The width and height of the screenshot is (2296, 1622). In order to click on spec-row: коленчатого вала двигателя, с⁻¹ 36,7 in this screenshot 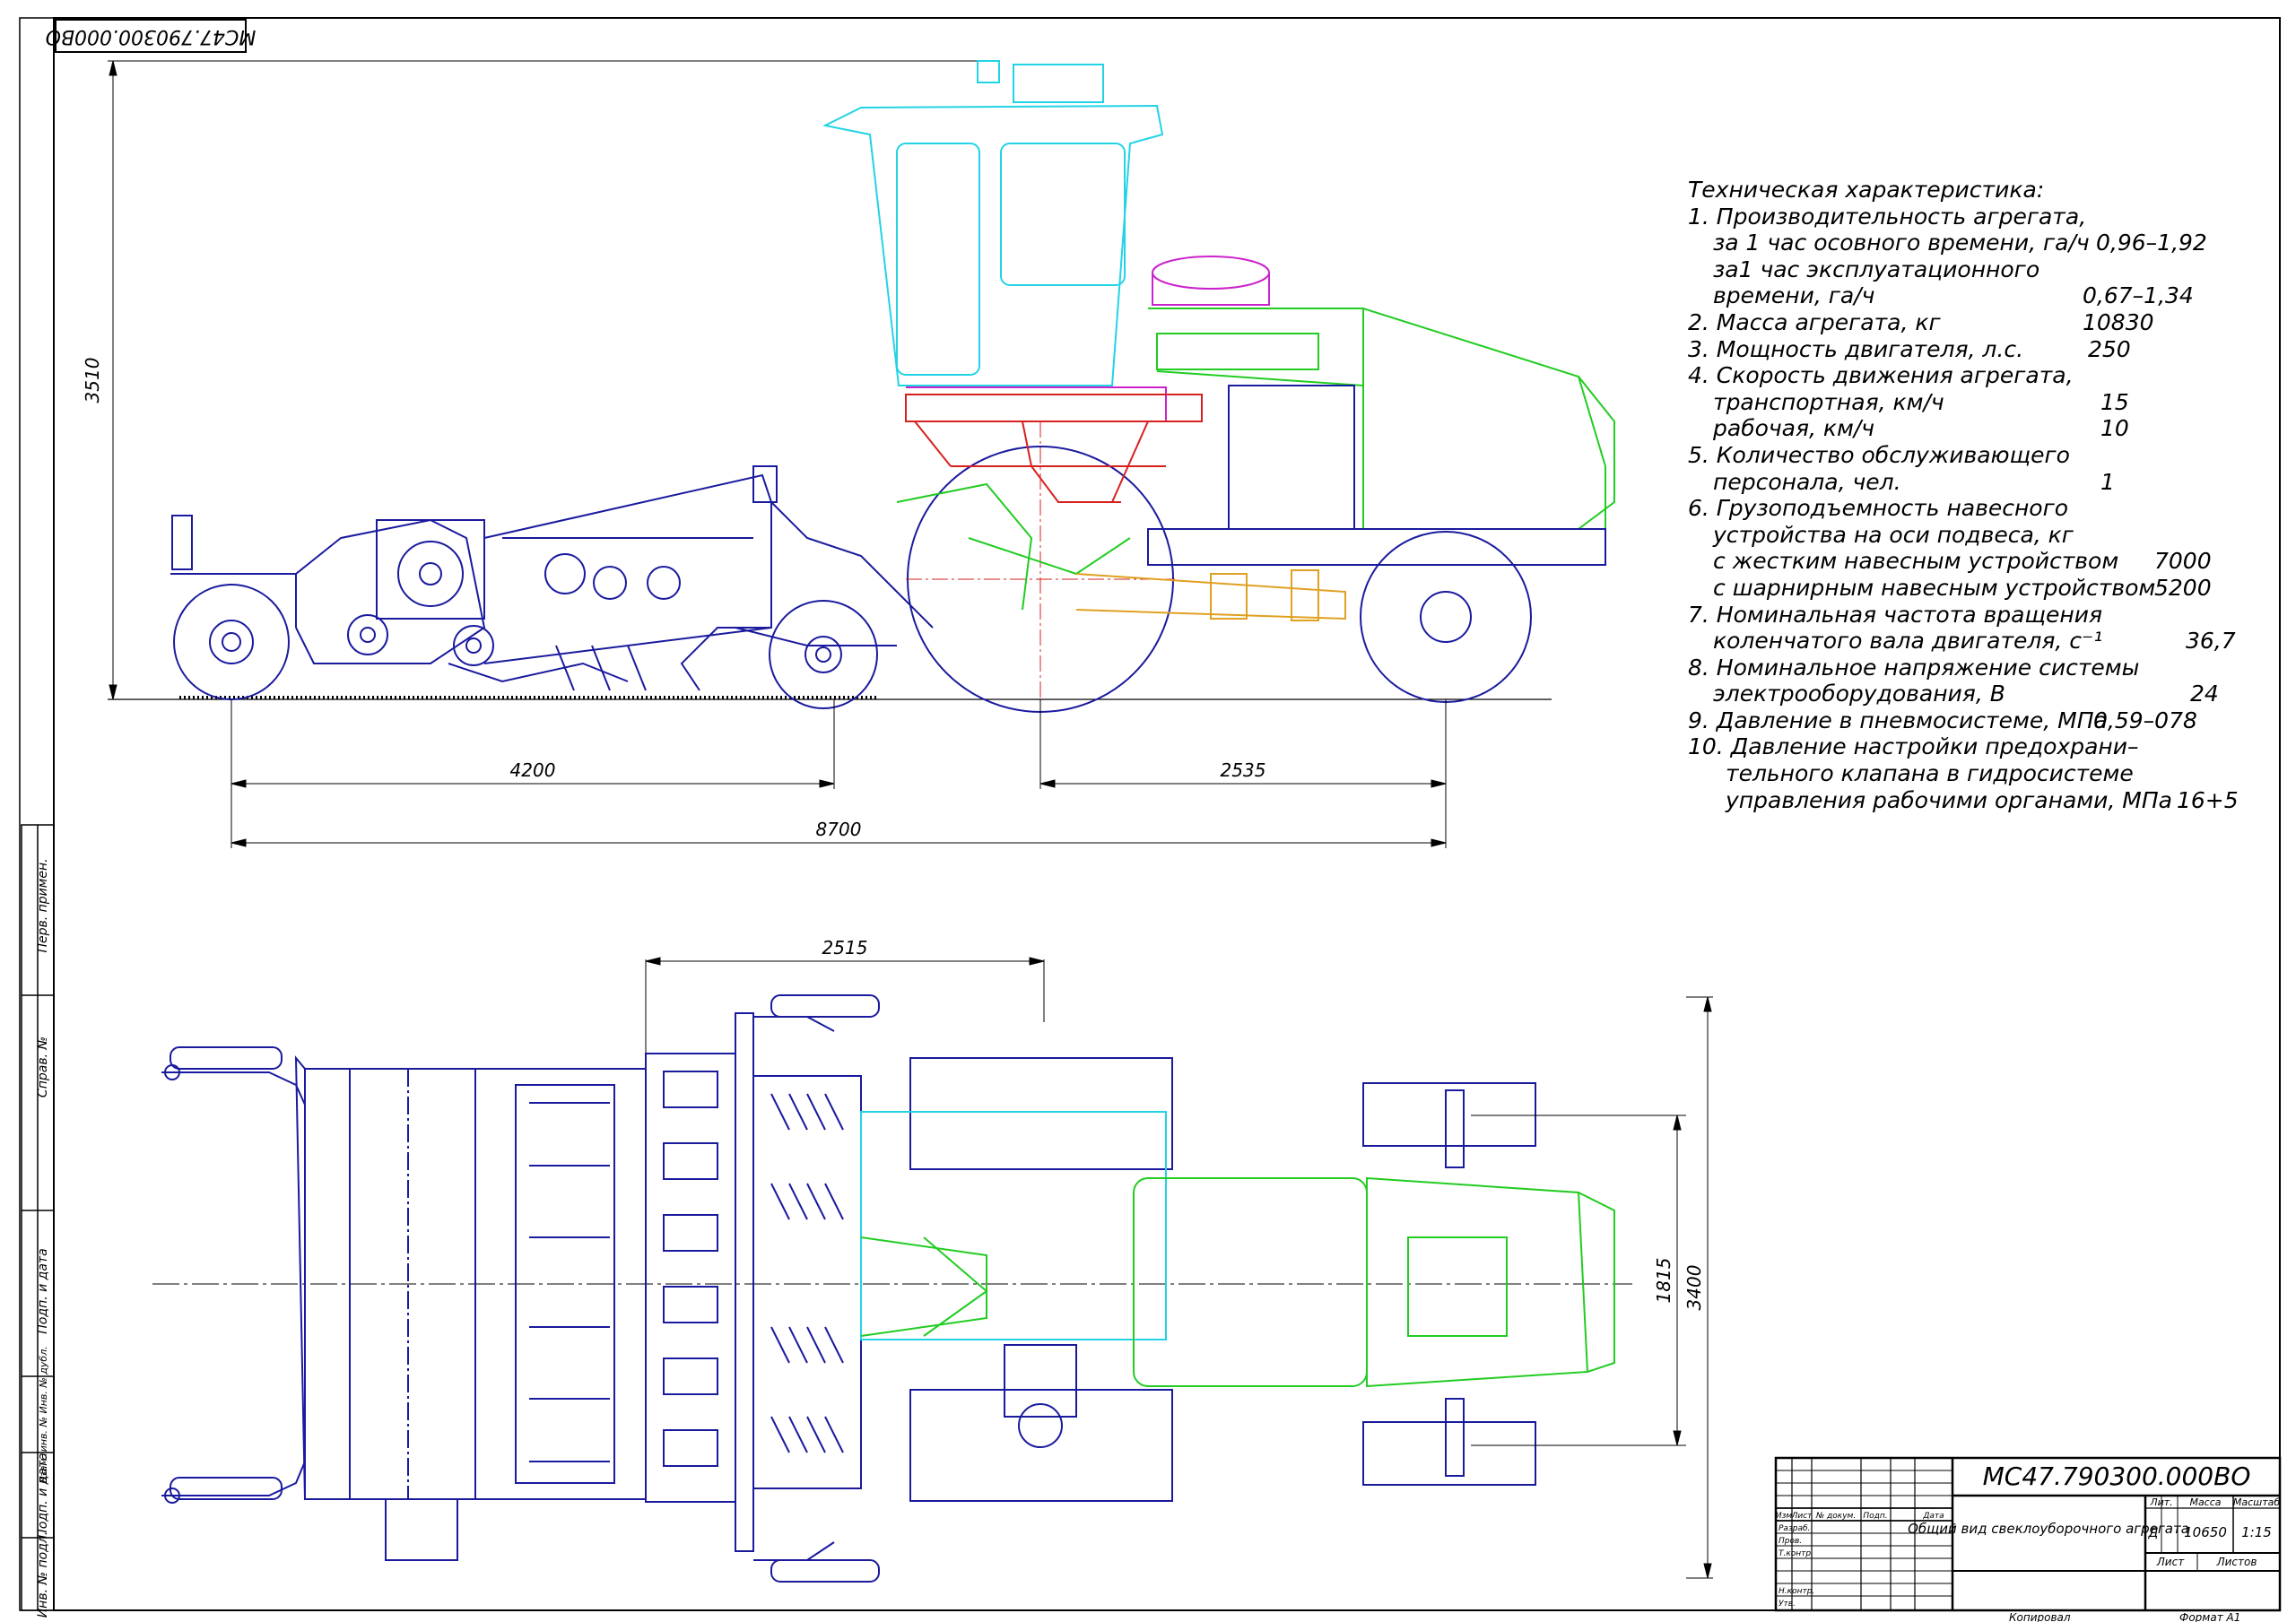, I will do `click(1975, 641)`.